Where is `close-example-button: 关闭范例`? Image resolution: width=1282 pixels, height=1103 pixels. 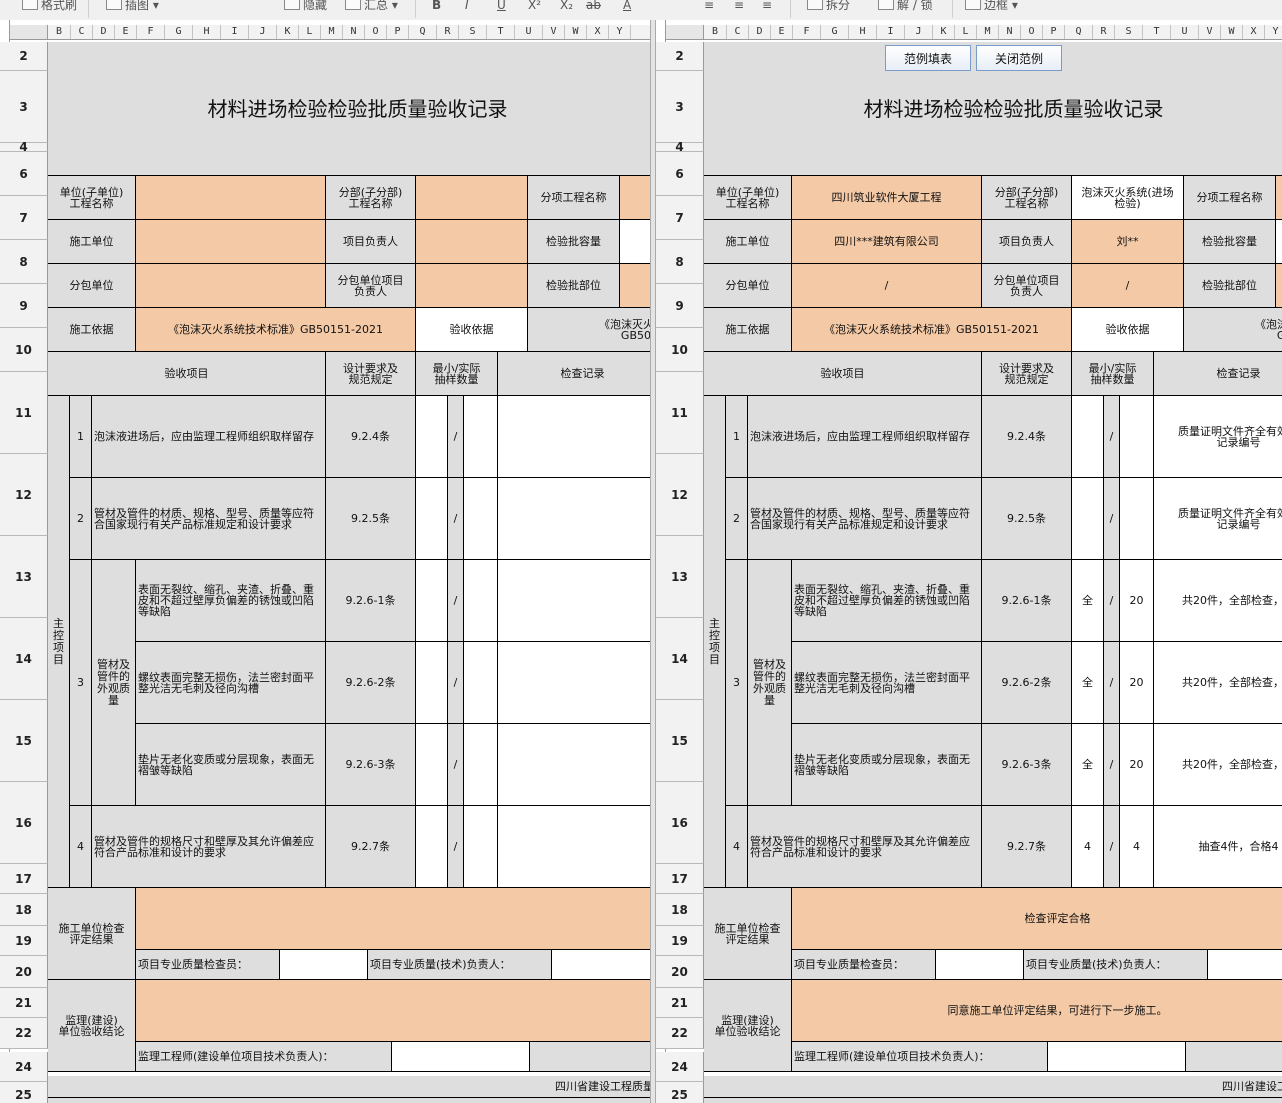
close-example-button: 关闭范例 is located at coordinates (1019, 58).